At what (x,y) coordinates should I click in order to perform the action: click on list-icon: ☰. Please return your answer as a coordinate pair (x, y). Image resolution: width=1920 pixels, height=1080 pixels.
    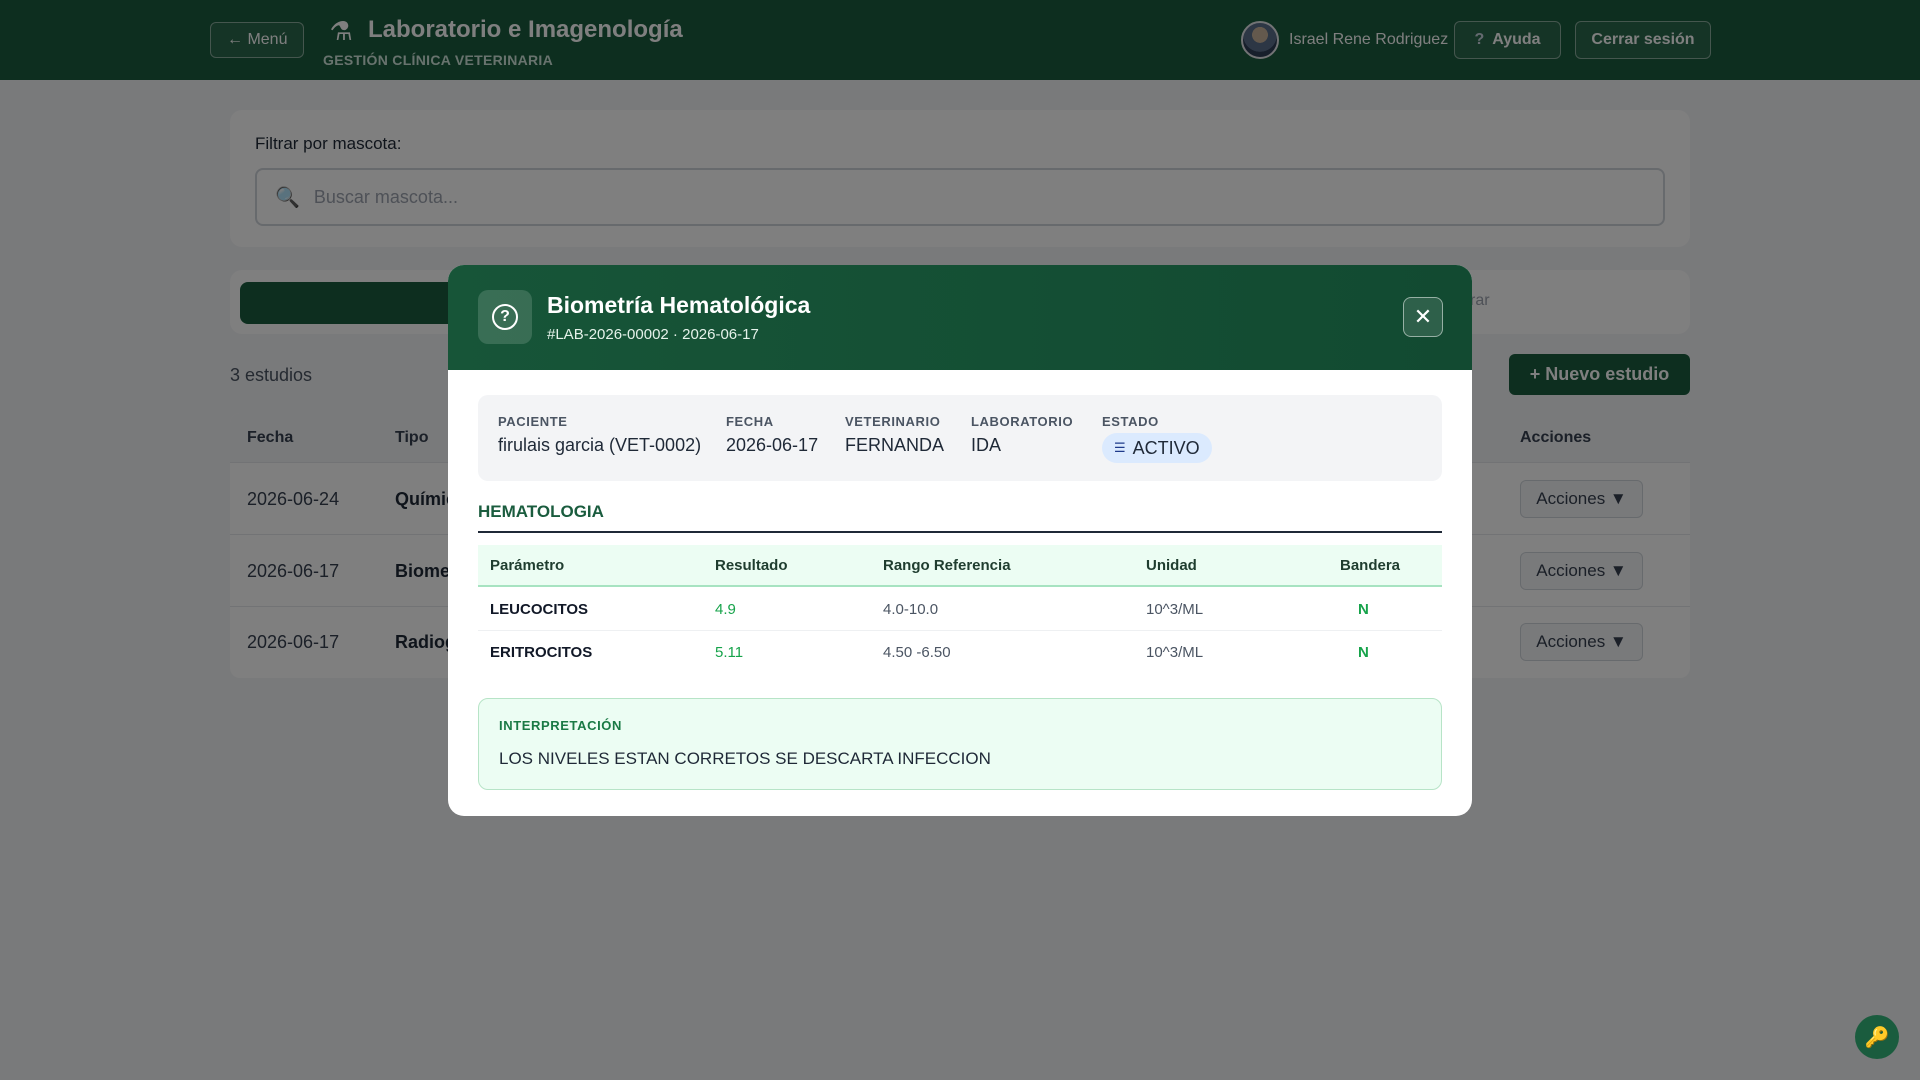
    Looking at the image, I should click on (1120, 447).